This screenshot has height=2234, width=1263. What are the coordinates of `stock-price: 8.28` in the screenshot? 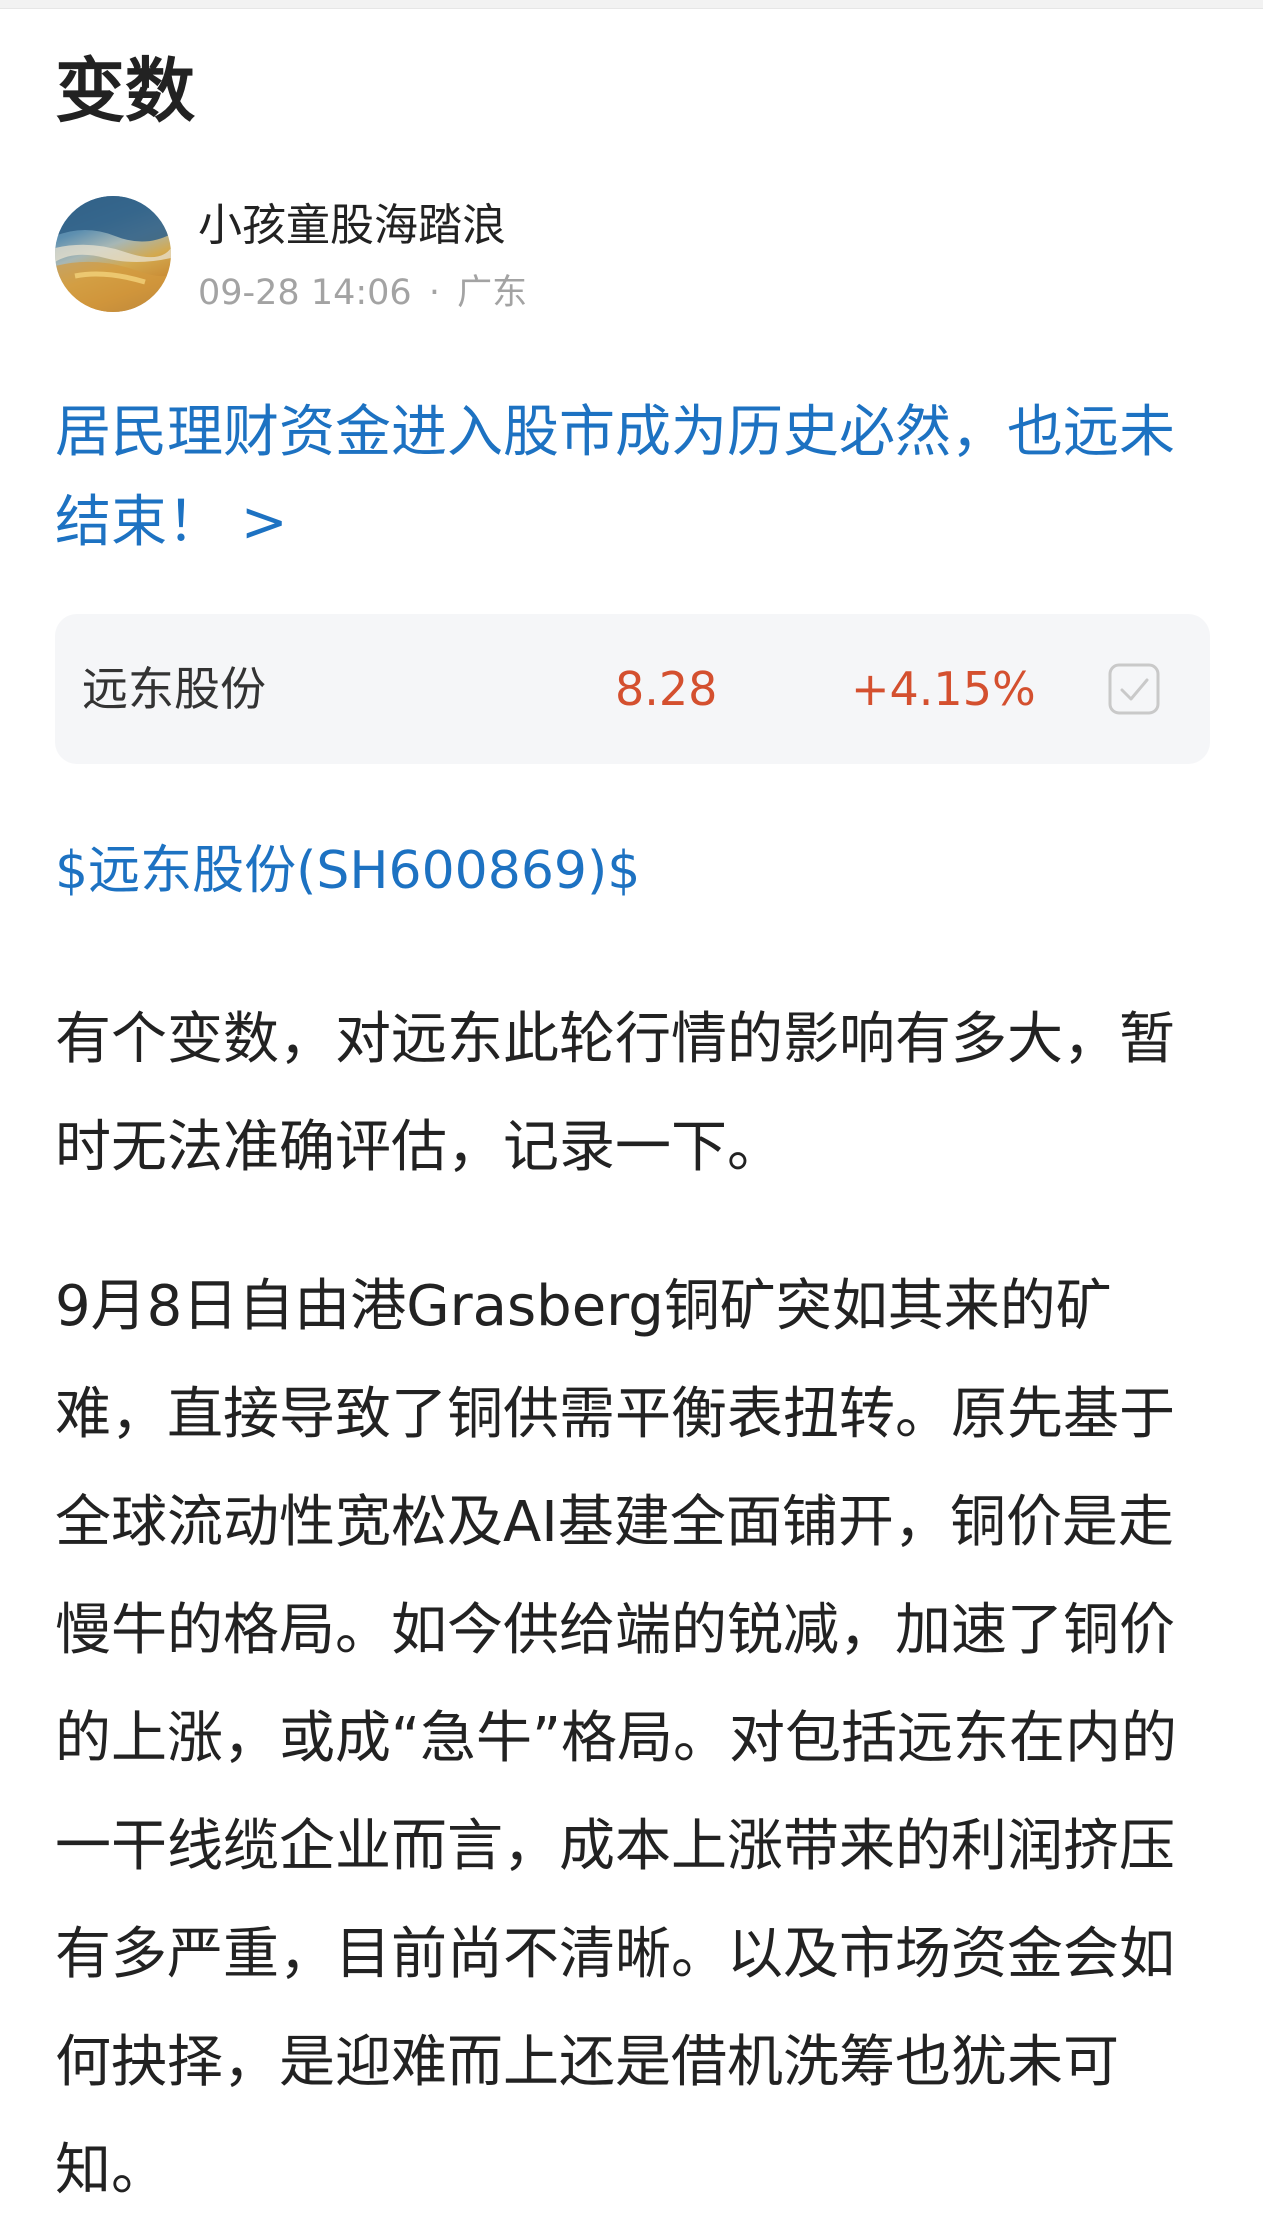 It's located at (666, 689).